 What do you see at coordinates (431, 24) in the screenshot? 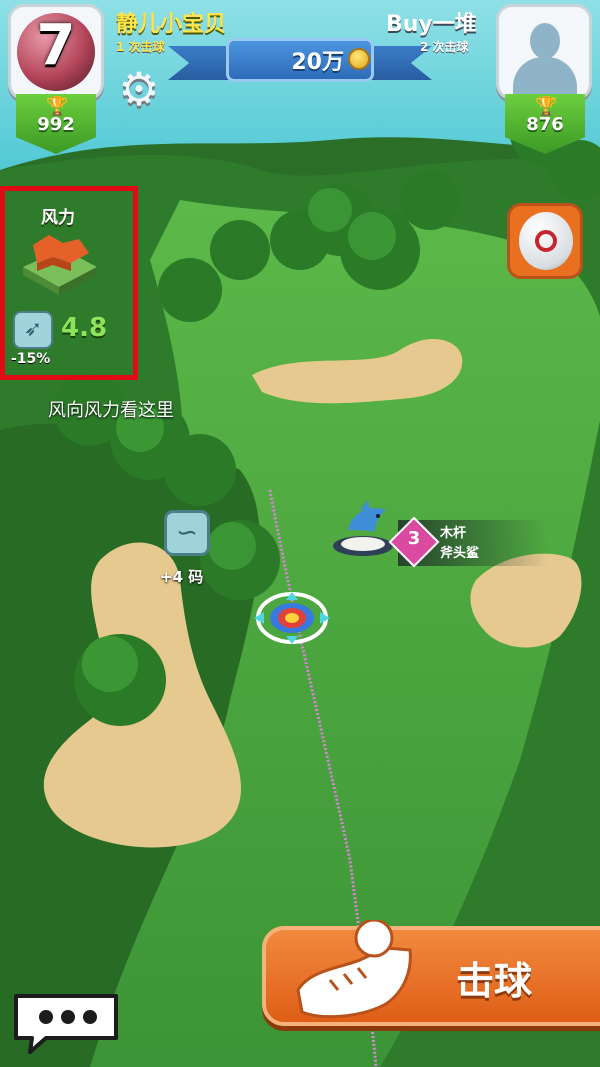
I see `player-name-right: Buy一堆` at bounding box center [431, 24].